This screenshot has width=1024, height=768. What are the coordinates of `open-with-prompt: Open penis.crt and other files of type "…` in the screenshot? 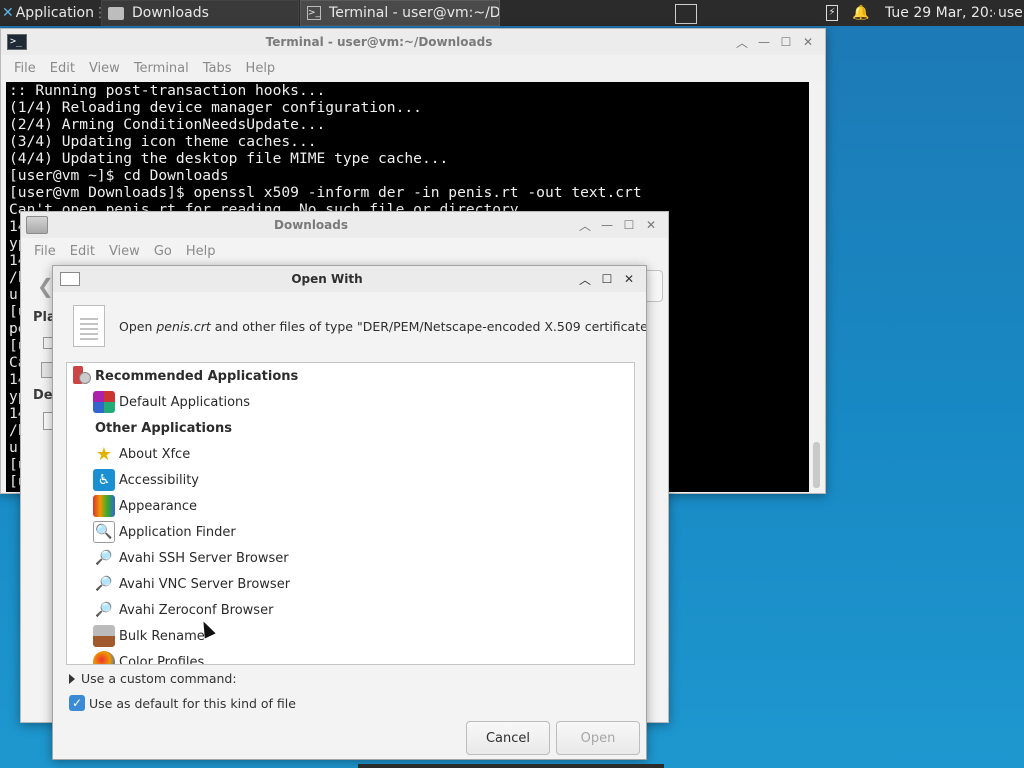 It's located at (383, 326).